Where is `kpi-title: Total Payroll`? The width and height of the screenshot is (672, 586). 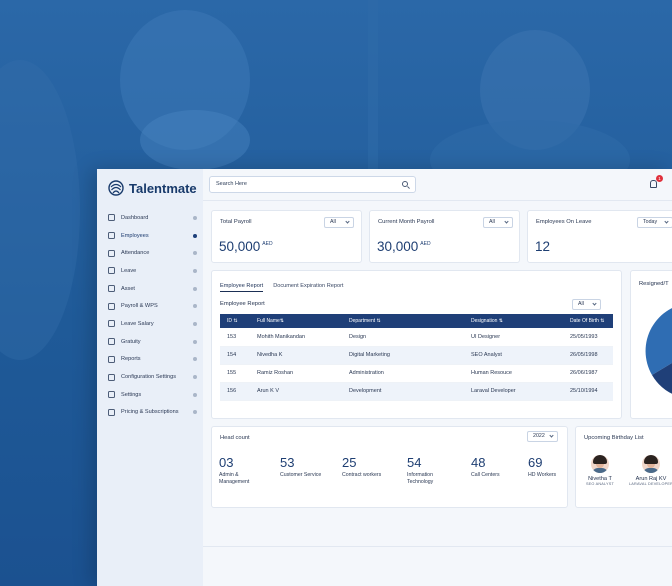 kpi-title: Total Payroll is located at coordinates (236, 222).